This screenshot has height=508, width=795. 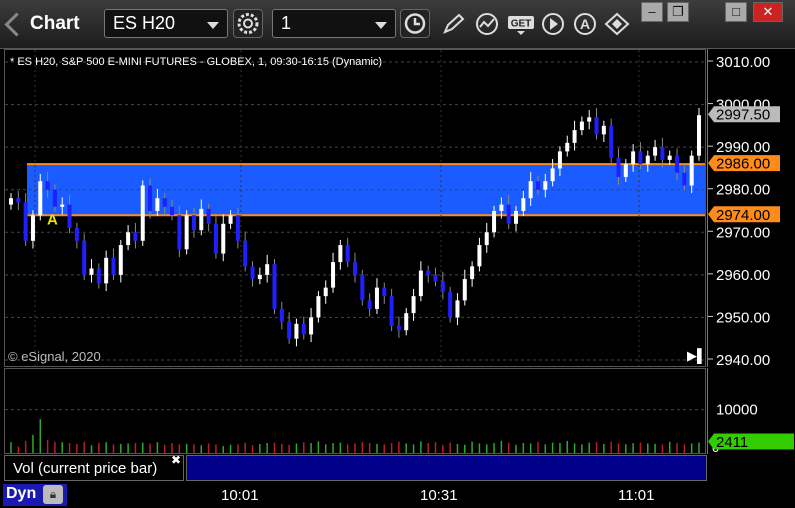 I want to click on close-button: ✕, so click(x=768, y=12).